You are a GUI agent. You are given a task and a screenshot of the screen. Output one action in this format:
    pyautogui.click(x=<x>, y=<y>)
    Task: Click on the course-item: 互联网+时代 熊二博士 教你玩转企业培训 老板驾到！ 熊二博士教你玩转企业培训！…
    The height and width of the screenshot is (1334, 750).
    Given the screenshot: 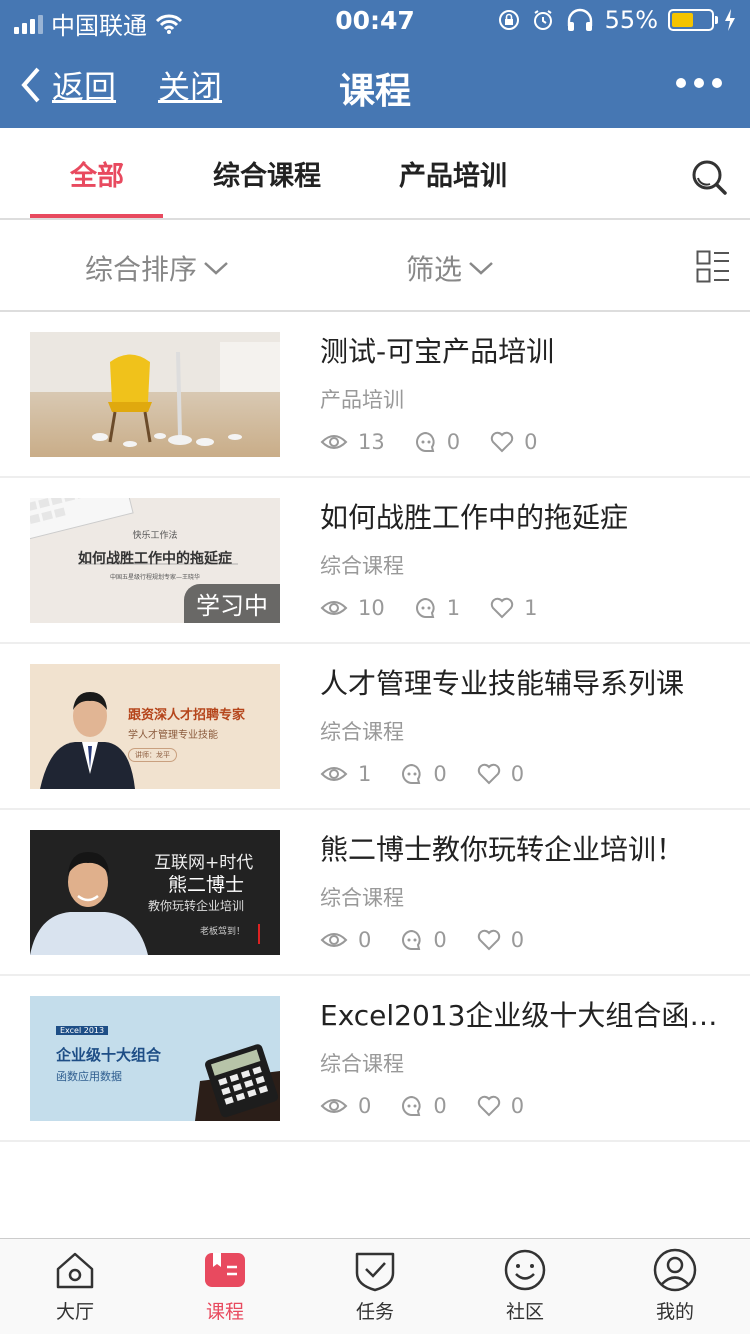 What is the action you would take?
    pyautogui.click(x=375, y=893)
    